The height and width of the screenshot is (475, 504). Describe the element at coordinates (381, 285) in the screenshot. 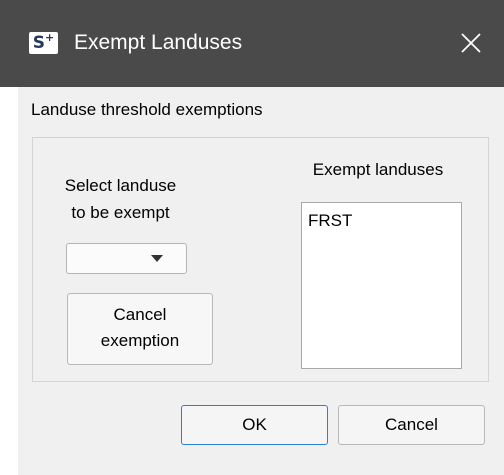

I see `exempt-landuses-list: FRST` at that location.